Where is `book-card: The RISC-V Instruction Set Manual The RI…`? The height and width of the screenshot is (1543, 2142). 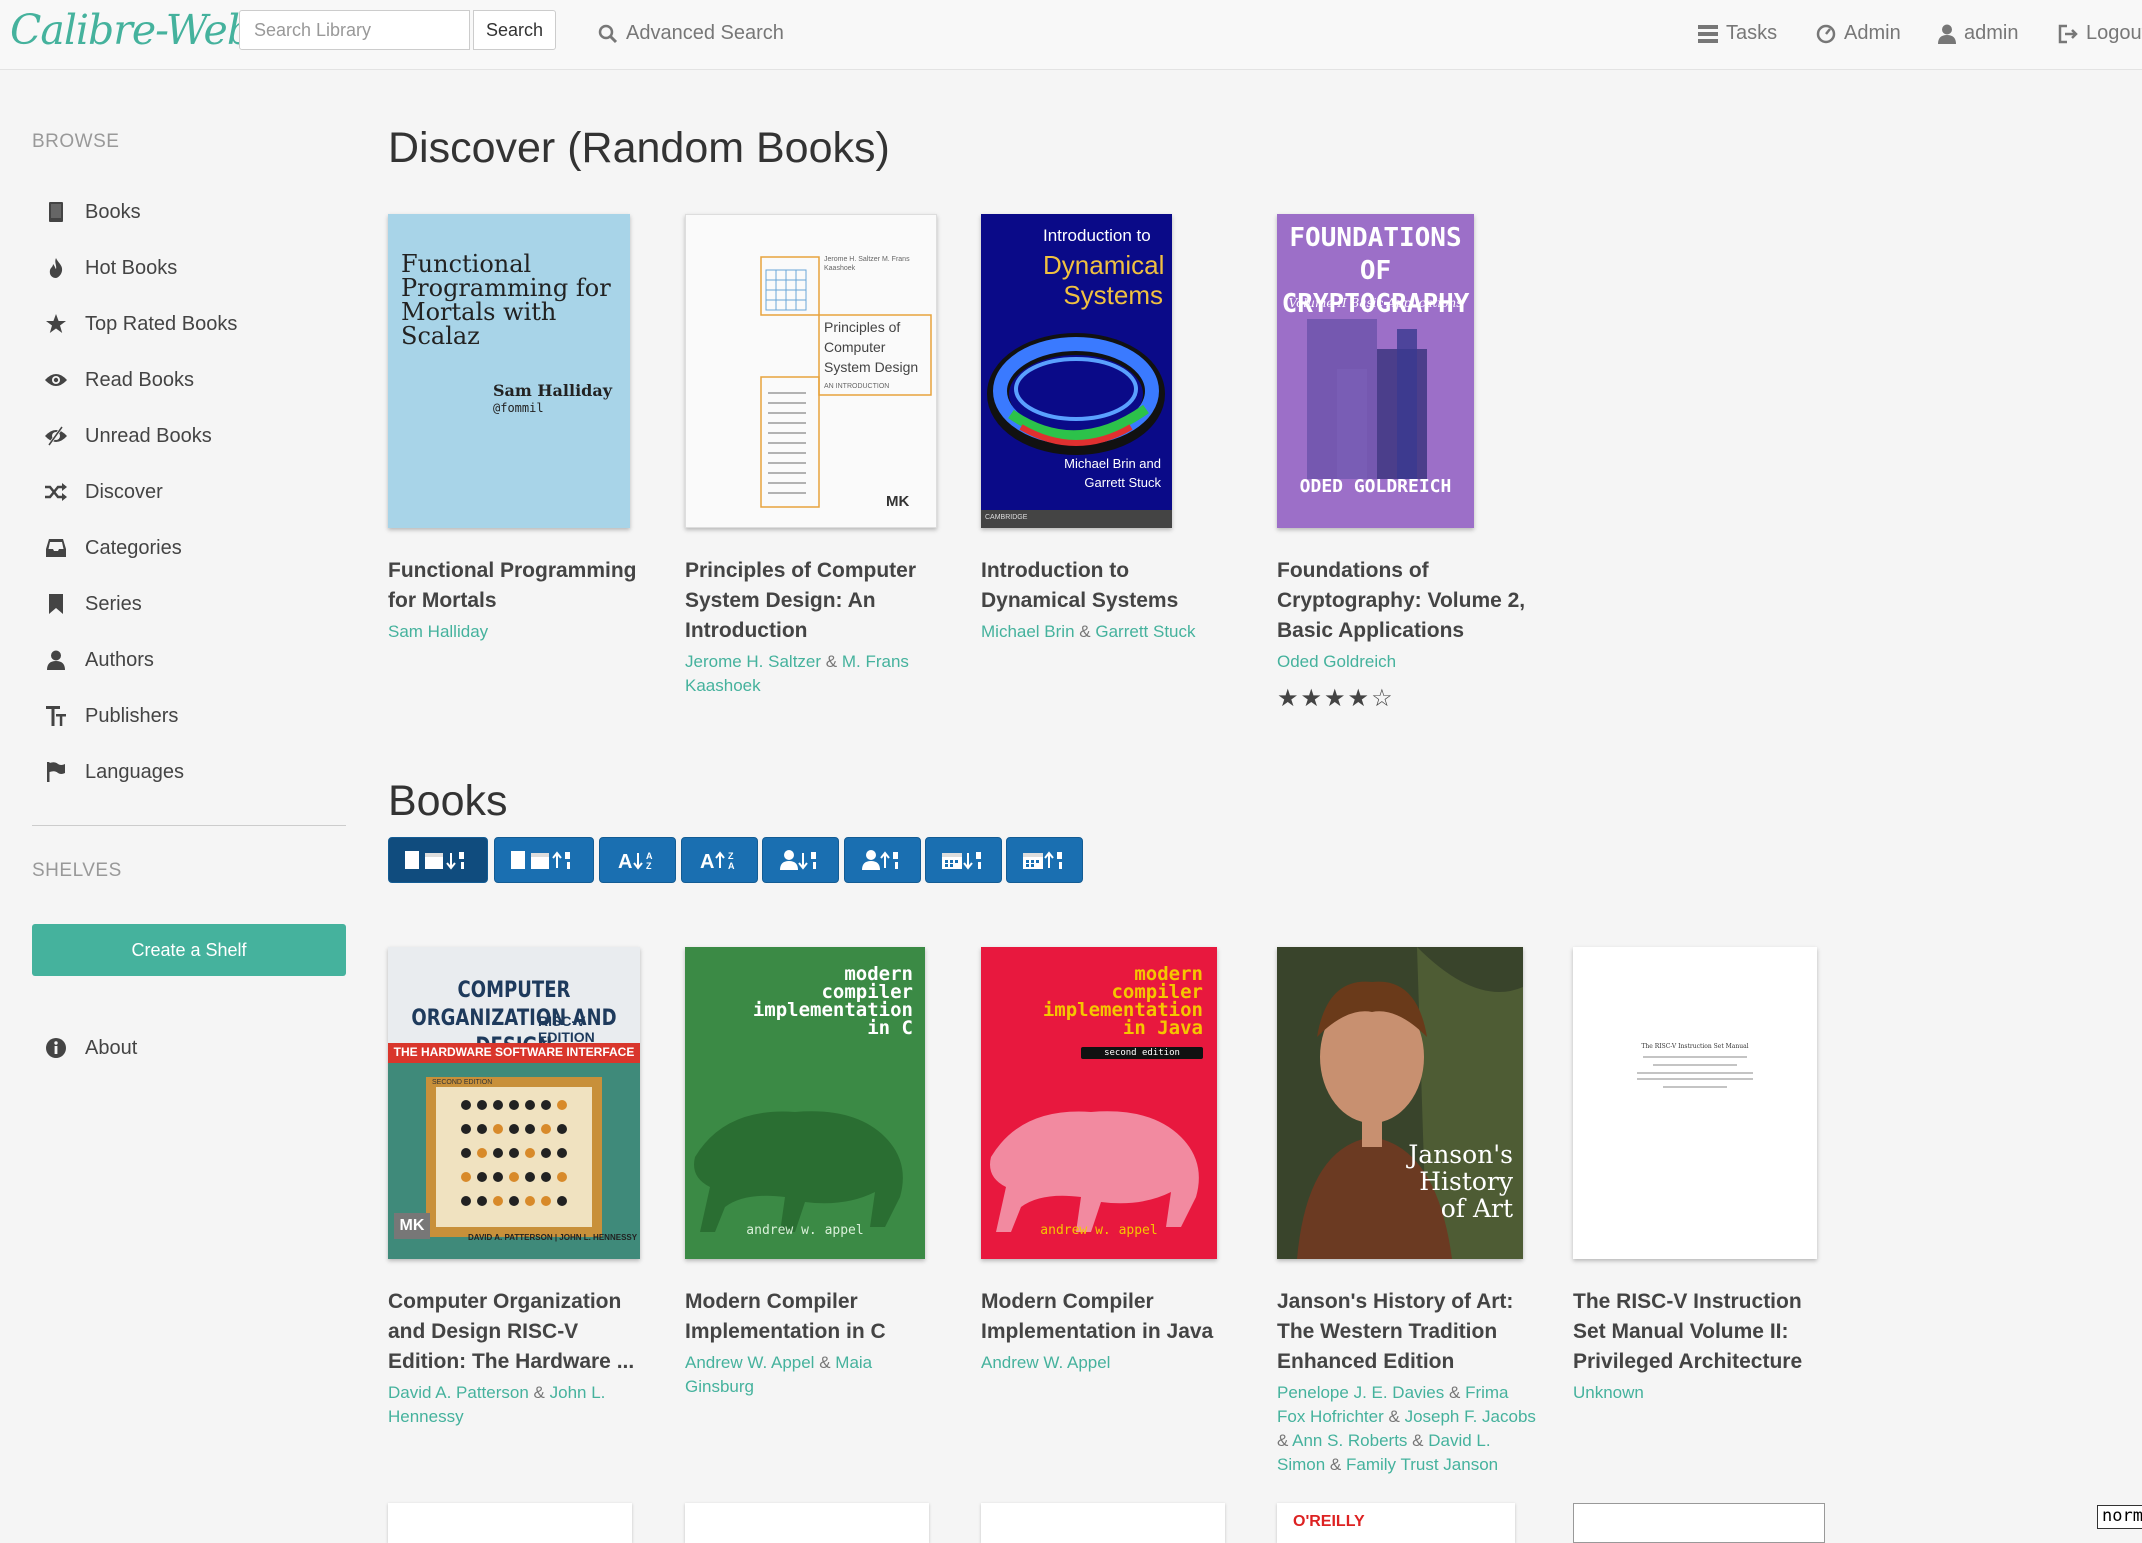
book-card: The RISC-V Instruction Set Manual The RI… is located at coordinates (1698, 1176).